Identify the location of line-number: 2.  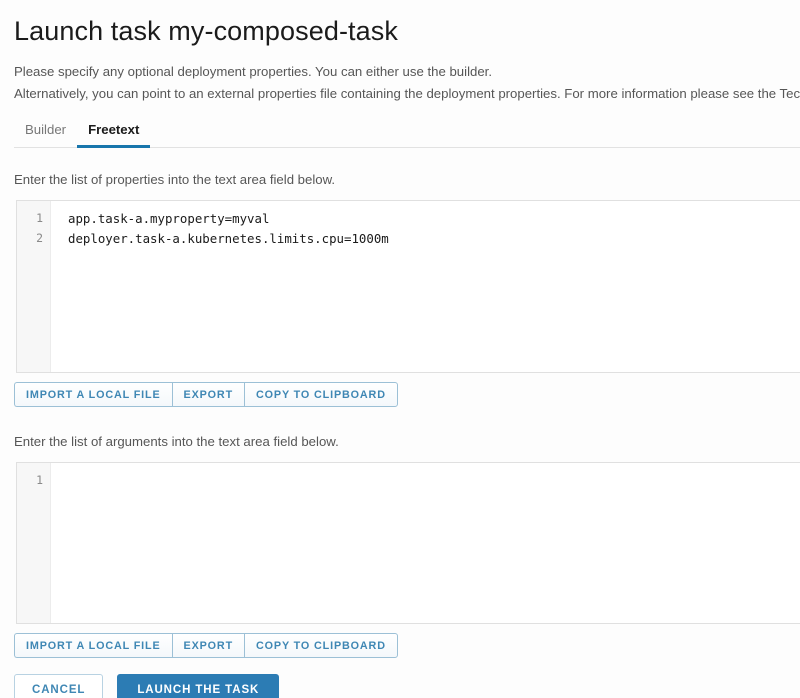
(39, 237).